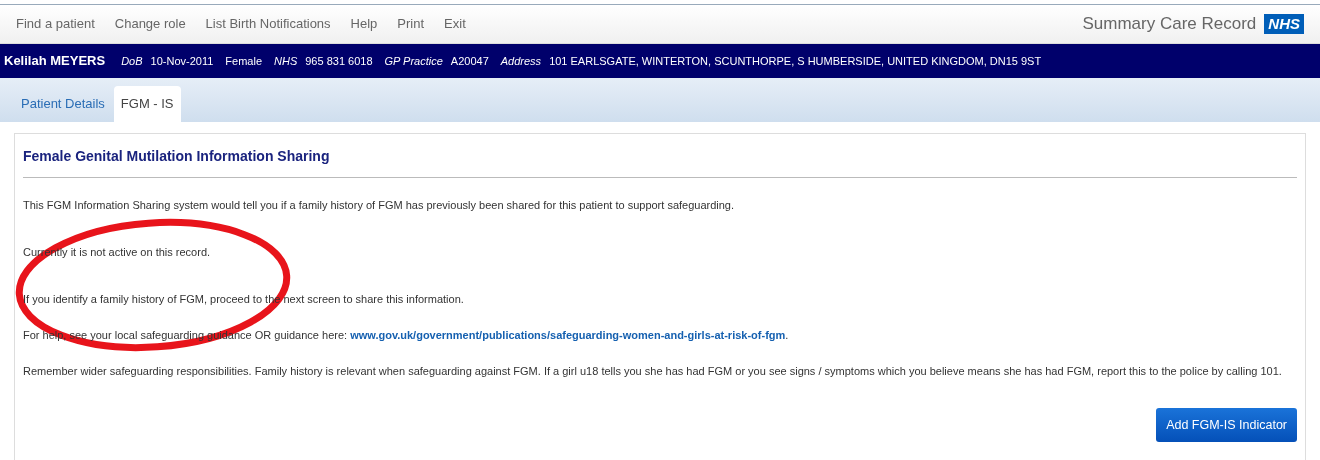 Image resolution: width=1320 pixels, height=460 pixels. What do you see at coordinates (379, 205) in the screenshot?
I see `paragraph: This FGM Information Sharing system would tell you if a family history of FGM has previously been shared for this patient to support safeguarding.` at bounding box center [379, 205].